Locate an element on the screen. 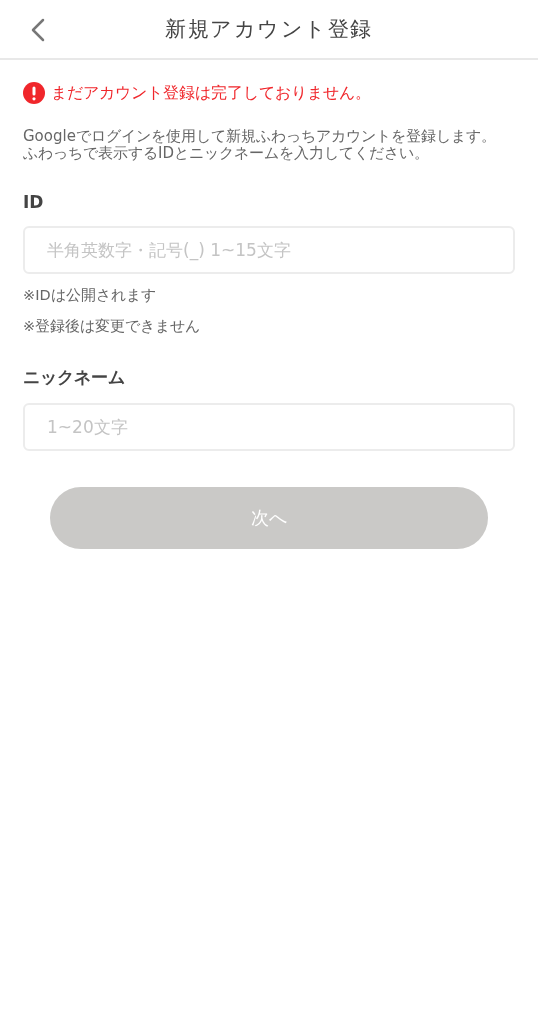  field-note: ※IDは公開されます is located at coordinates (90, 295).